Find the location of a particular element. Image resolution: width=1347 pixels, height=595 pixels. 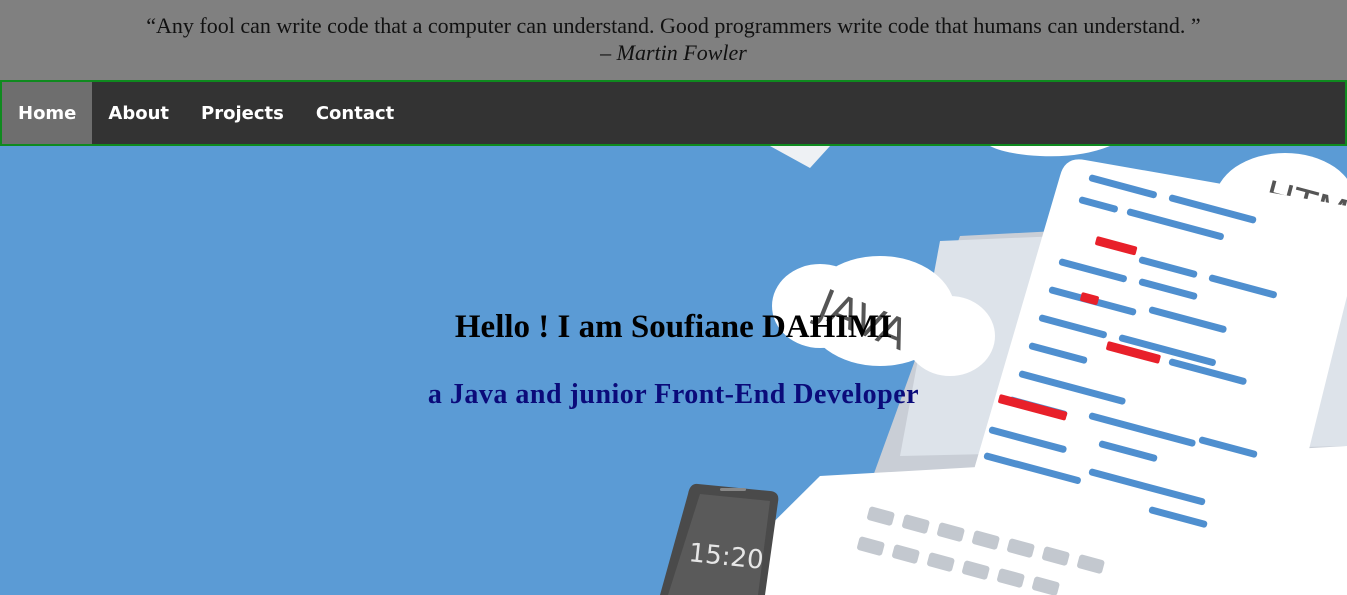

nav-about-link: About is located at coordinates (138, 113).